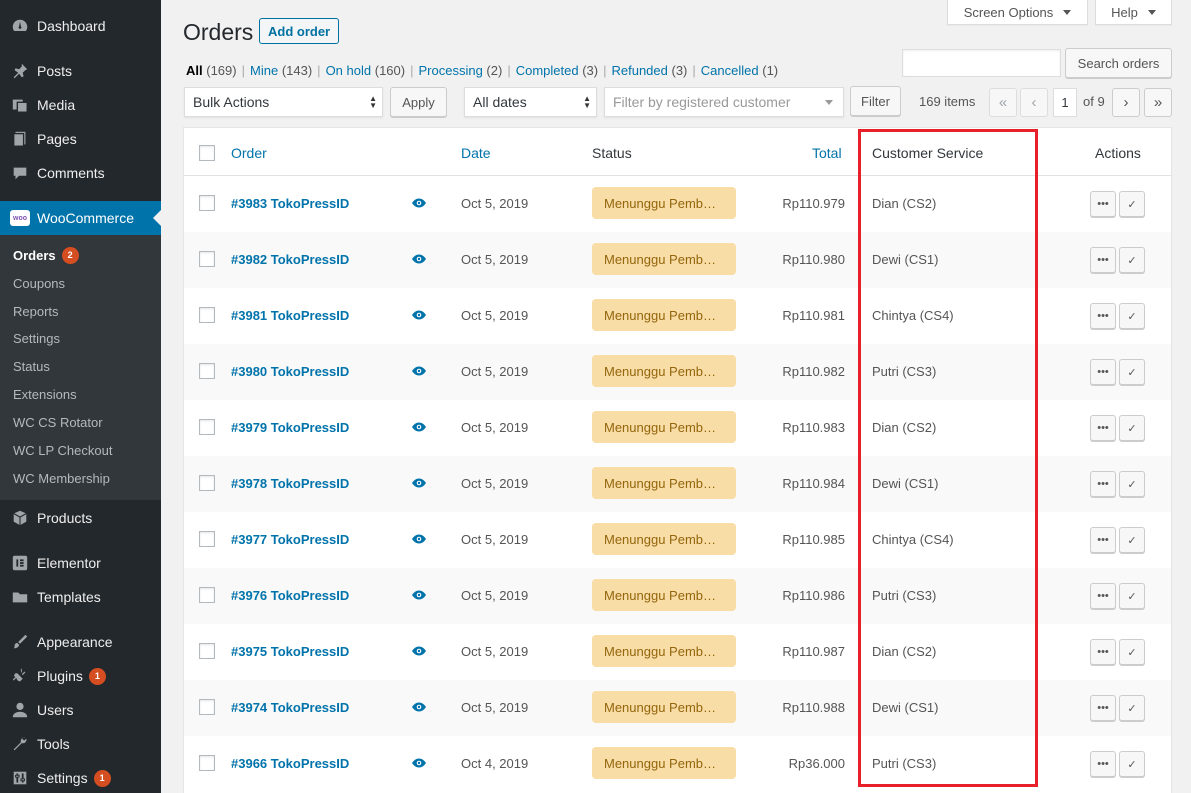 This screenshot has height=793, width=1191. What do you see at coordinates (1017, 12) in the screenshot?
I see `screen-options-button: Screen Options` at bounding box center [1017, 12].